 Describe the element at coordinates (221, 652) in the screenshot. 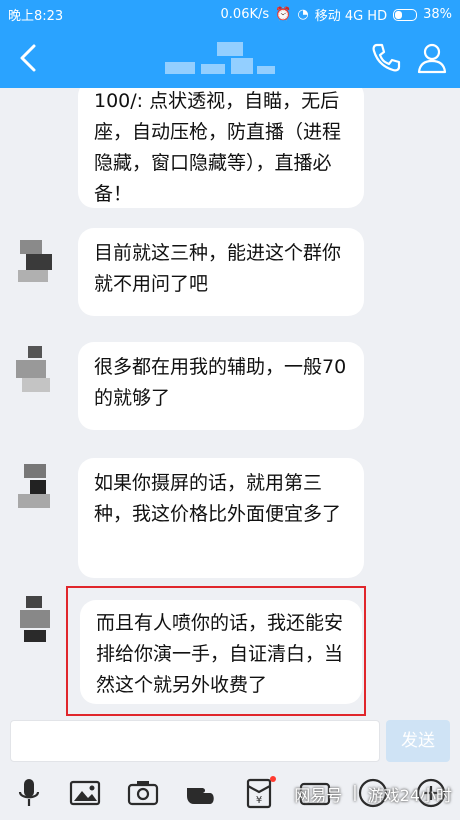

I see `message-bubble: 而且有人喷你的话，我还能安排给你演一手，自证清白，当然这个就另外收费了` at that location.